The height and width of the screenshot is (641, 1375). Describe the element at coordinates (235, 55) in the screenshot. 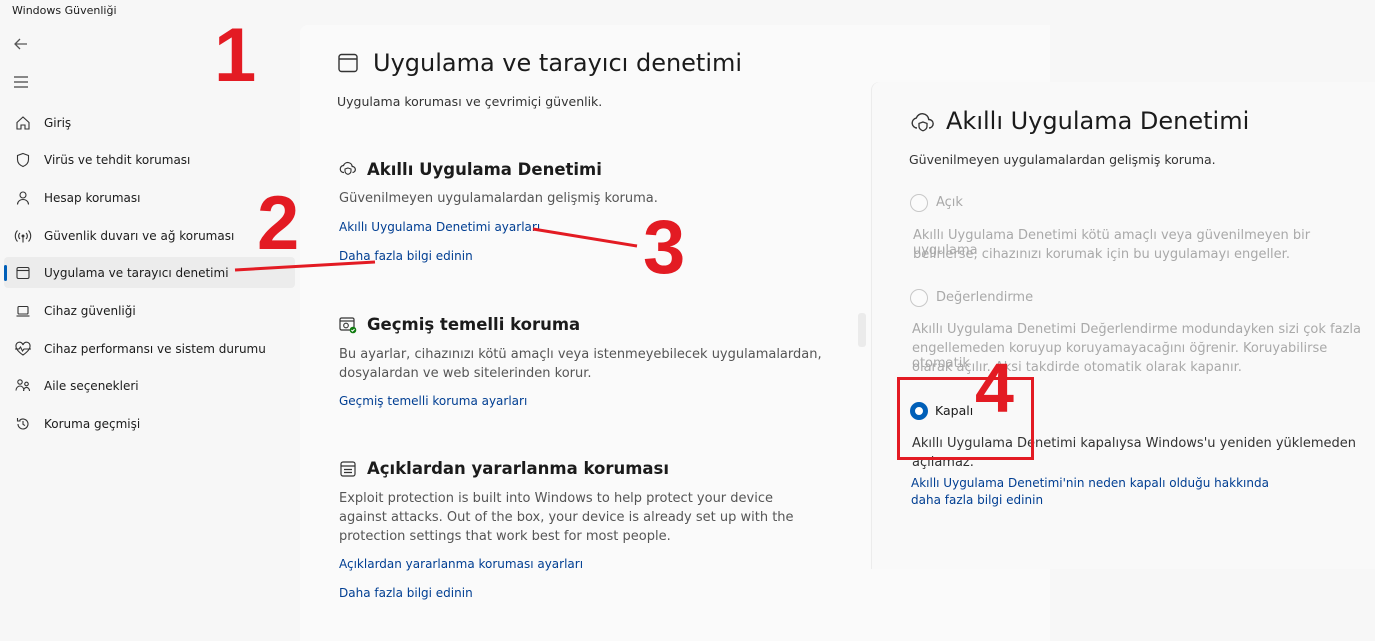

I see `annotation-number-1: 1` at that location.